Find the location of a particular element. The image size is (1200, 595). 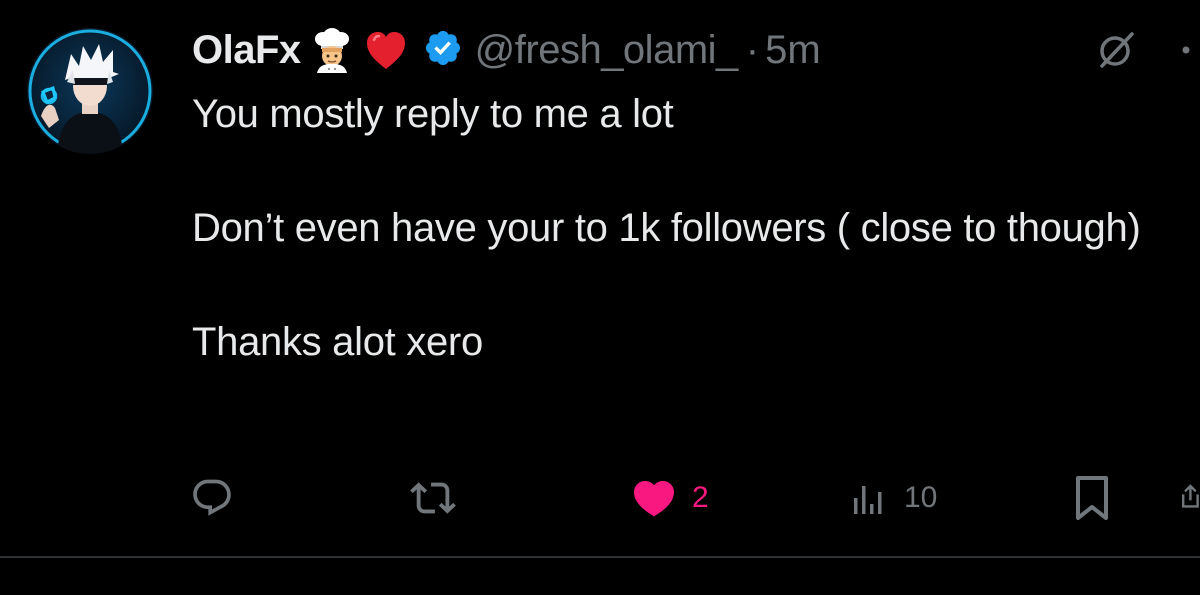

like-count: 2 is located at coordinates (700, 497).